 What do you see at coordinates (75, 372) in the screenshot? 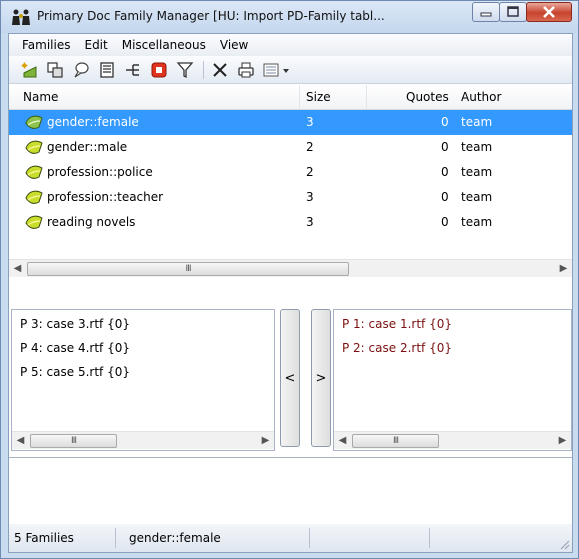
I see `document-list-item: P 5: case 5.rtf {0}` at bounding box center [75, 372].